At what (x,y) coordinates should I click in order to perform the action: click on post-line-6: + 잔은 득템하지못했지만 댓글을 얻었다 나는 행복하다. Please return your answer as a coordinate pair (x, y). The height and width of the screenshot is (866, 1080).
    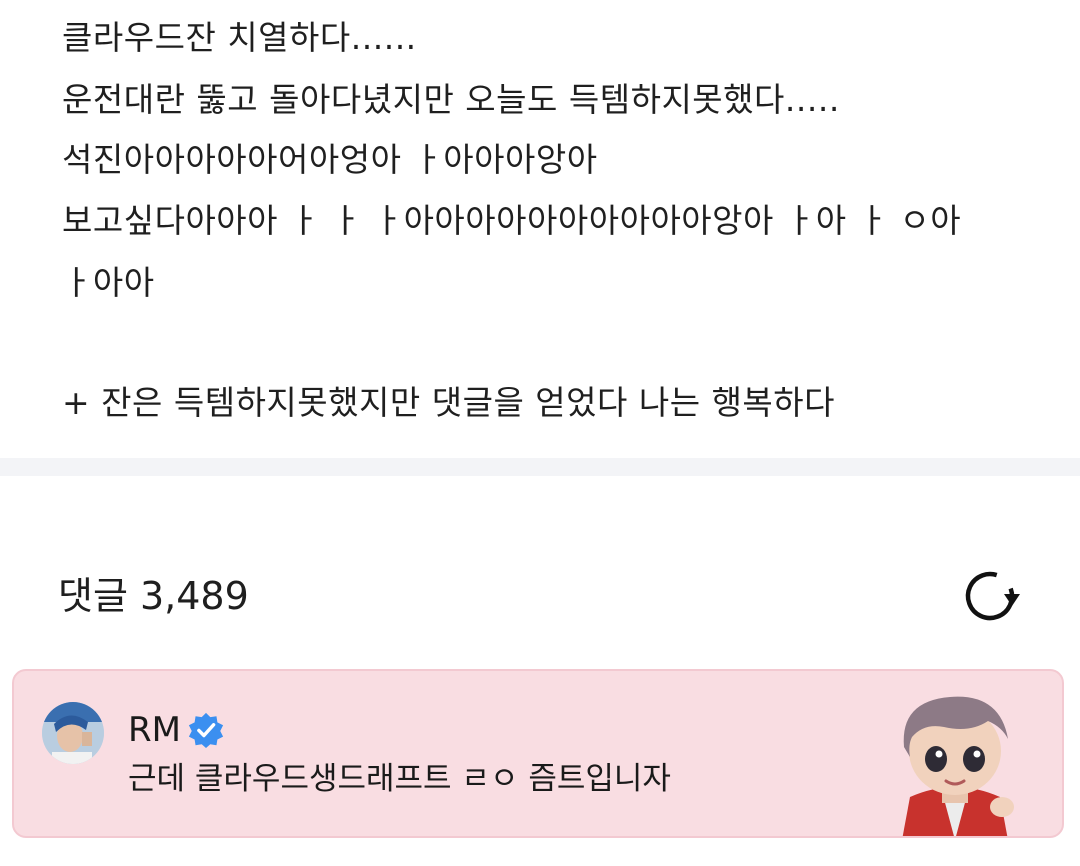
    Looking at the image, I should click on (449, 402).